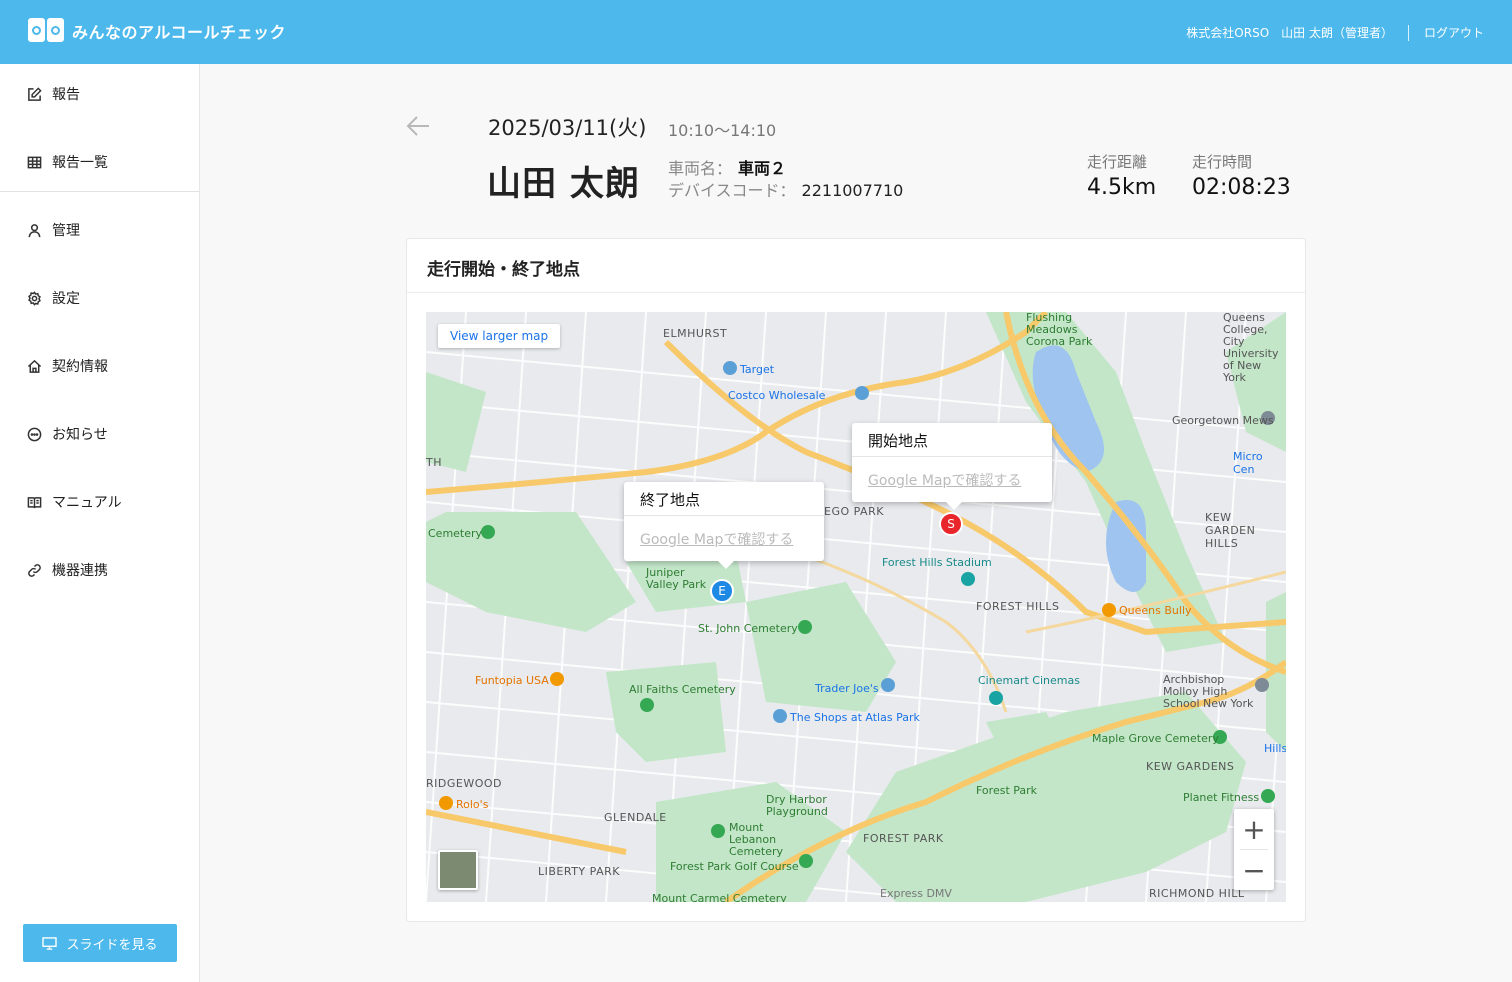  I want to click on map-label-liberty-park: LIBERTY PARK, so click(579, 871).